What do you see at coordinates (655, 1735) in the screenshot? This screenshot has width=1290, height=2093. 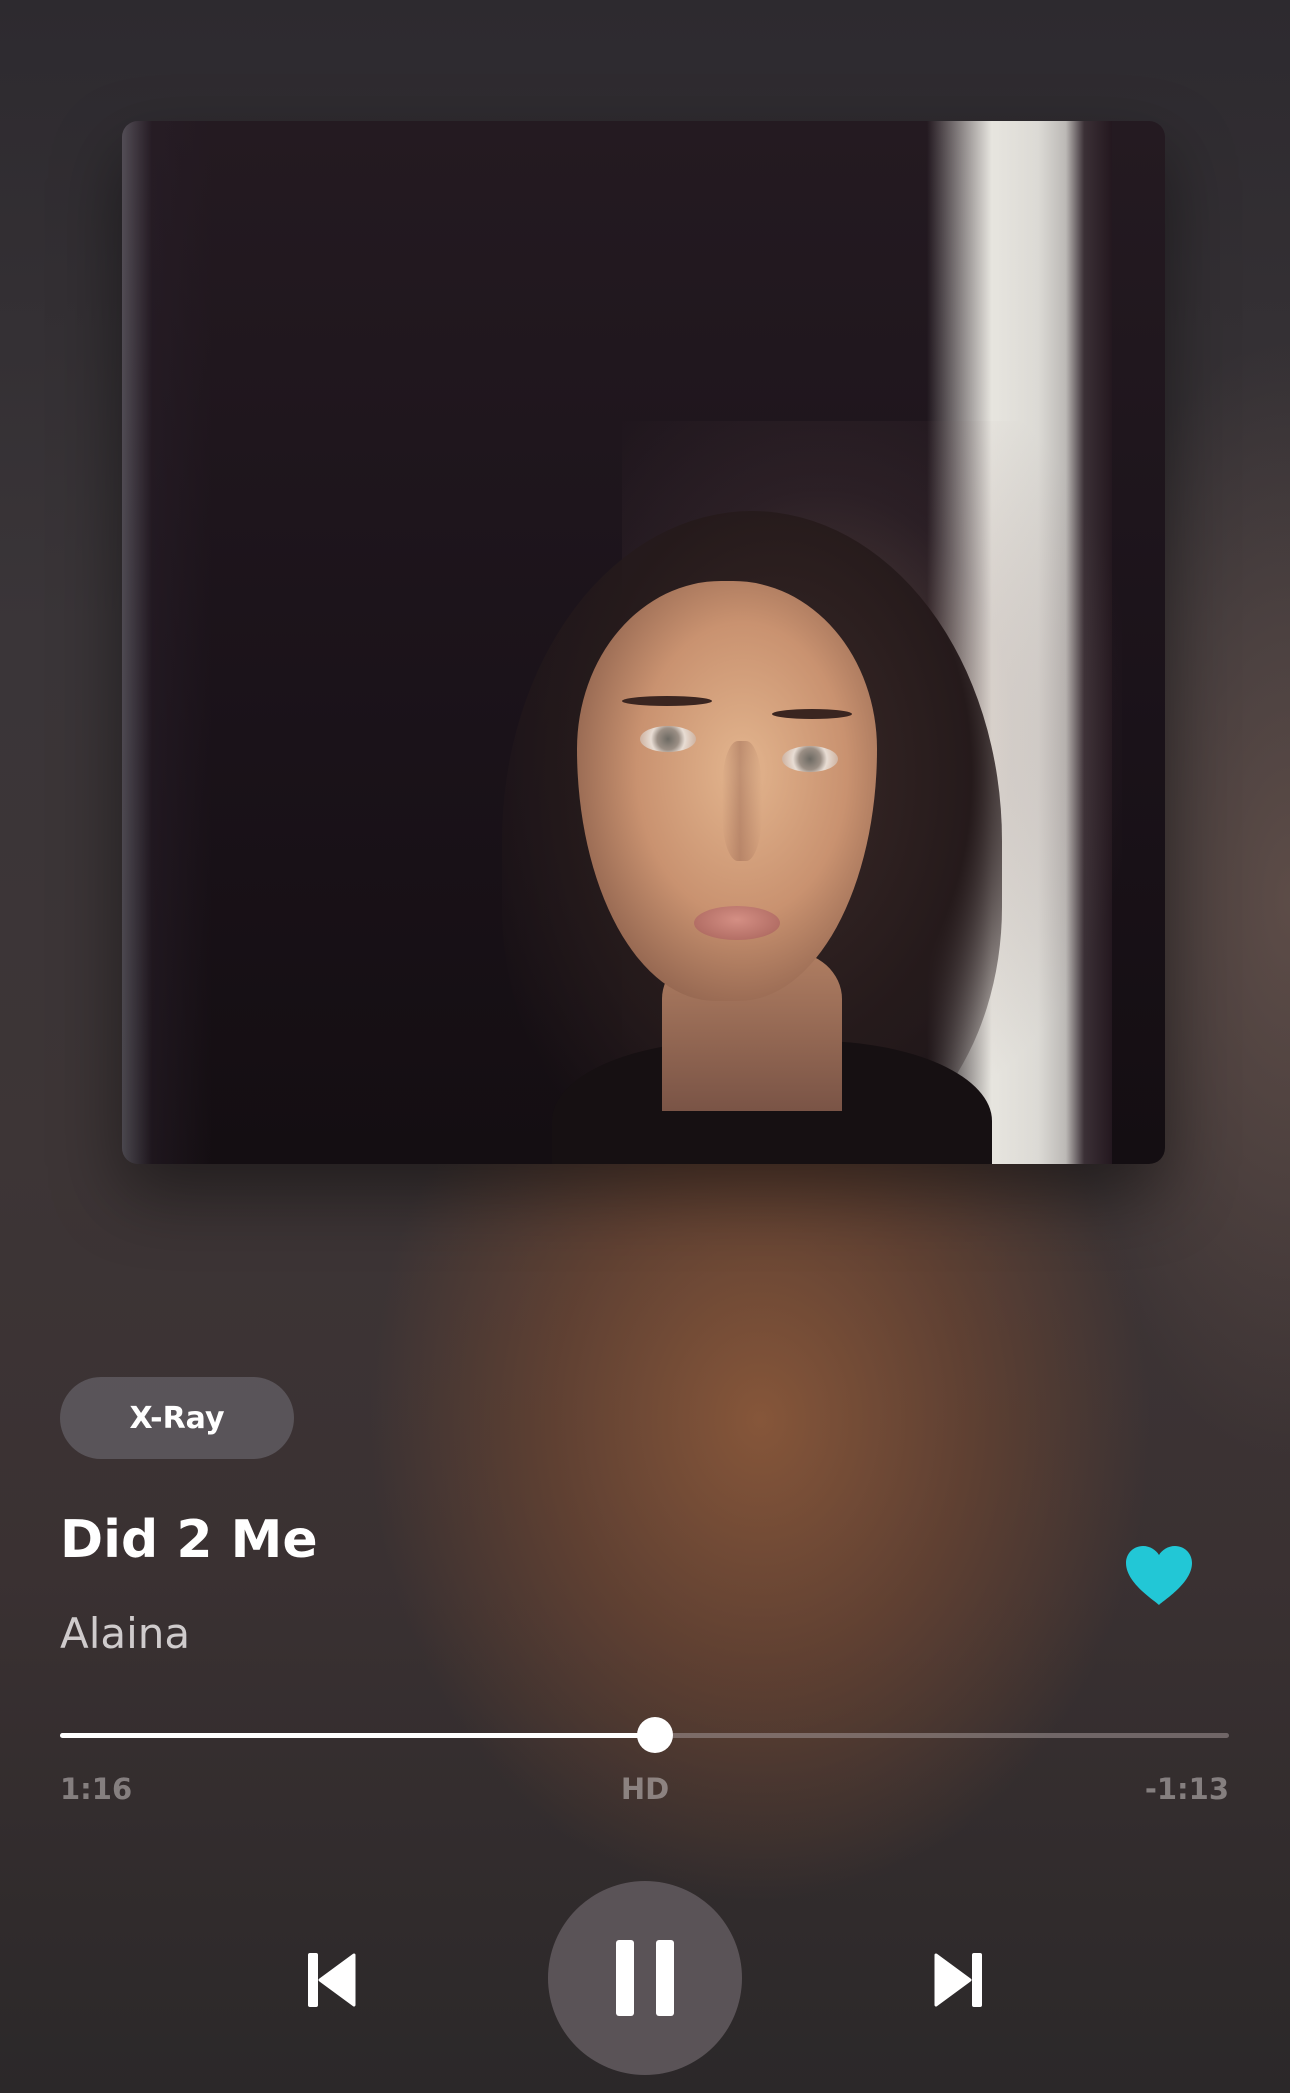 I see `progress-thumb` at bounding box center [655, 1735].